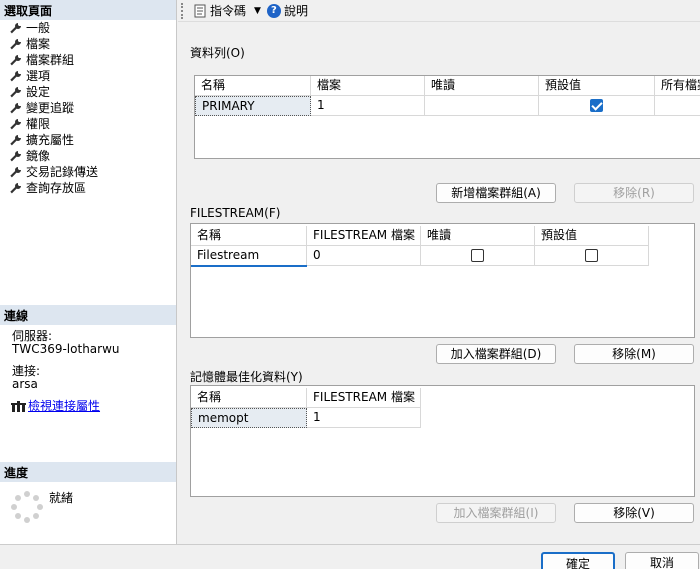 The width and height of the screenshot is (700, 569). What do you see at coordinates (496, 354) in the screenshot?
I see `add-filestream-filegroup-button: 加入檔案群組(D)` at bounding box center [496, 354].